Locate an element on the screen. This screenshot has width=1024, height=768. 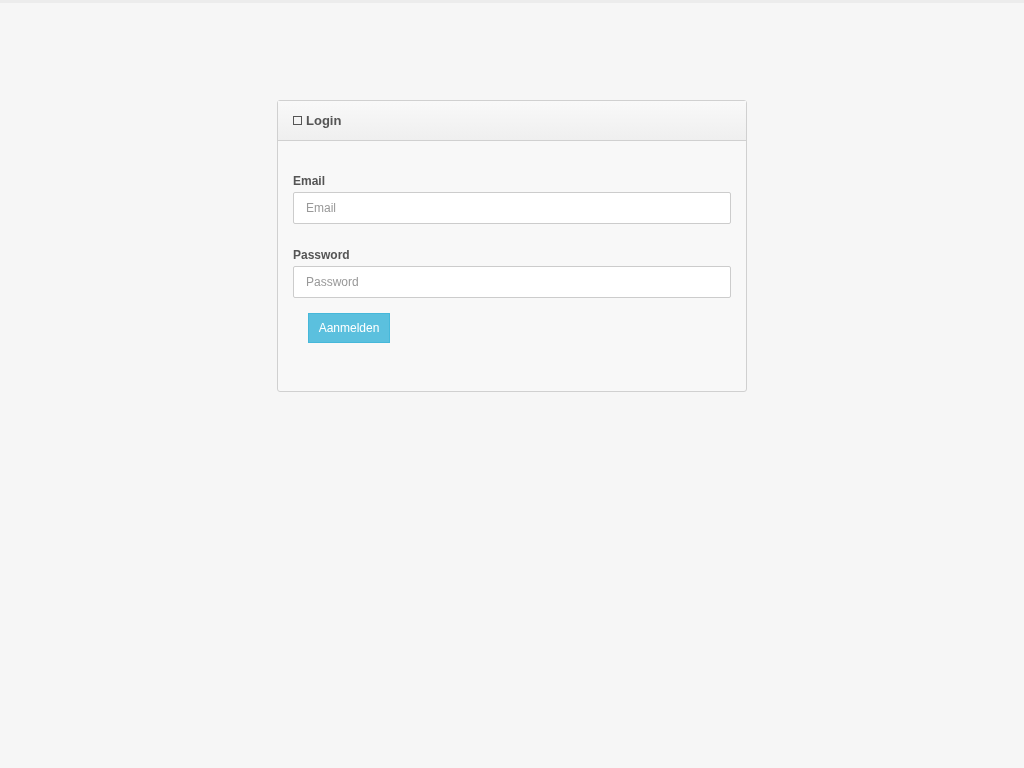
field-label: Email is located at coordinates (309, 181).